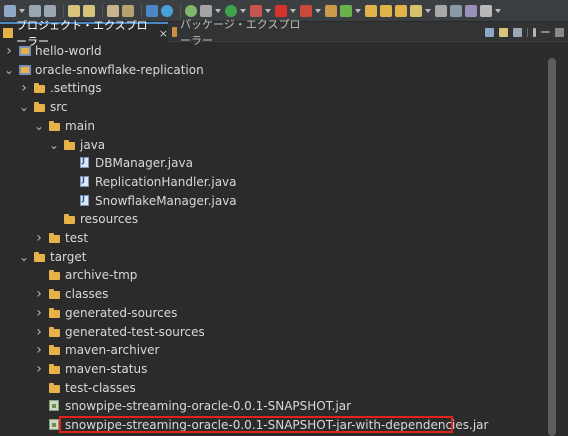  What do you see at coordinates (371, 10) in the screenshot?
I see `open-folder-icon` at bounding box center [371, 10].